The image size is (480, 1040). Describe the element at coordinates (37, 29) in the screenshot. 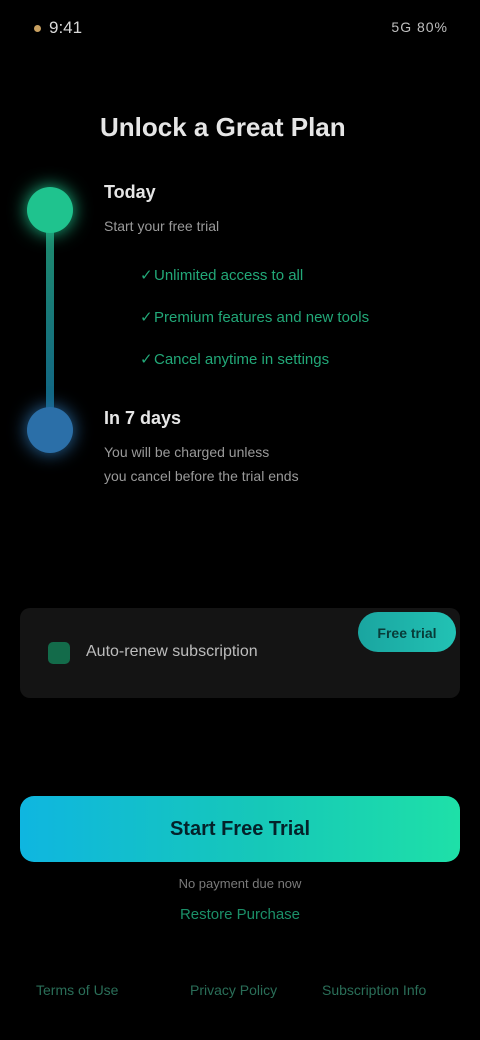

I see `location-dot-icon` at that location.